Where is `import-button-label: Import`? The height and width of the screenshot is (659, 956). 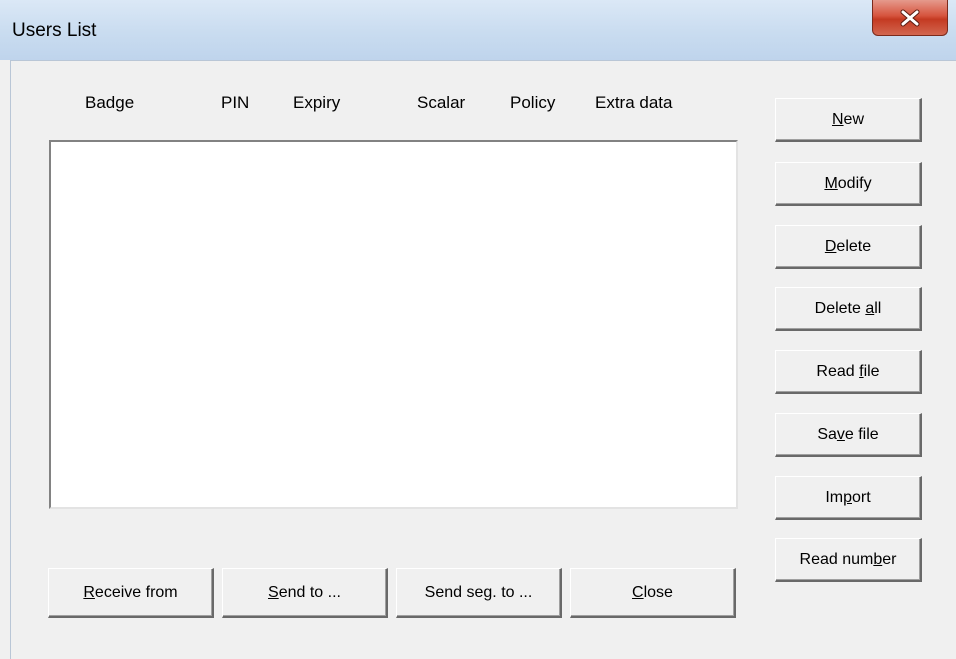
import-button-label: Import is located at coordinates (848, 497).